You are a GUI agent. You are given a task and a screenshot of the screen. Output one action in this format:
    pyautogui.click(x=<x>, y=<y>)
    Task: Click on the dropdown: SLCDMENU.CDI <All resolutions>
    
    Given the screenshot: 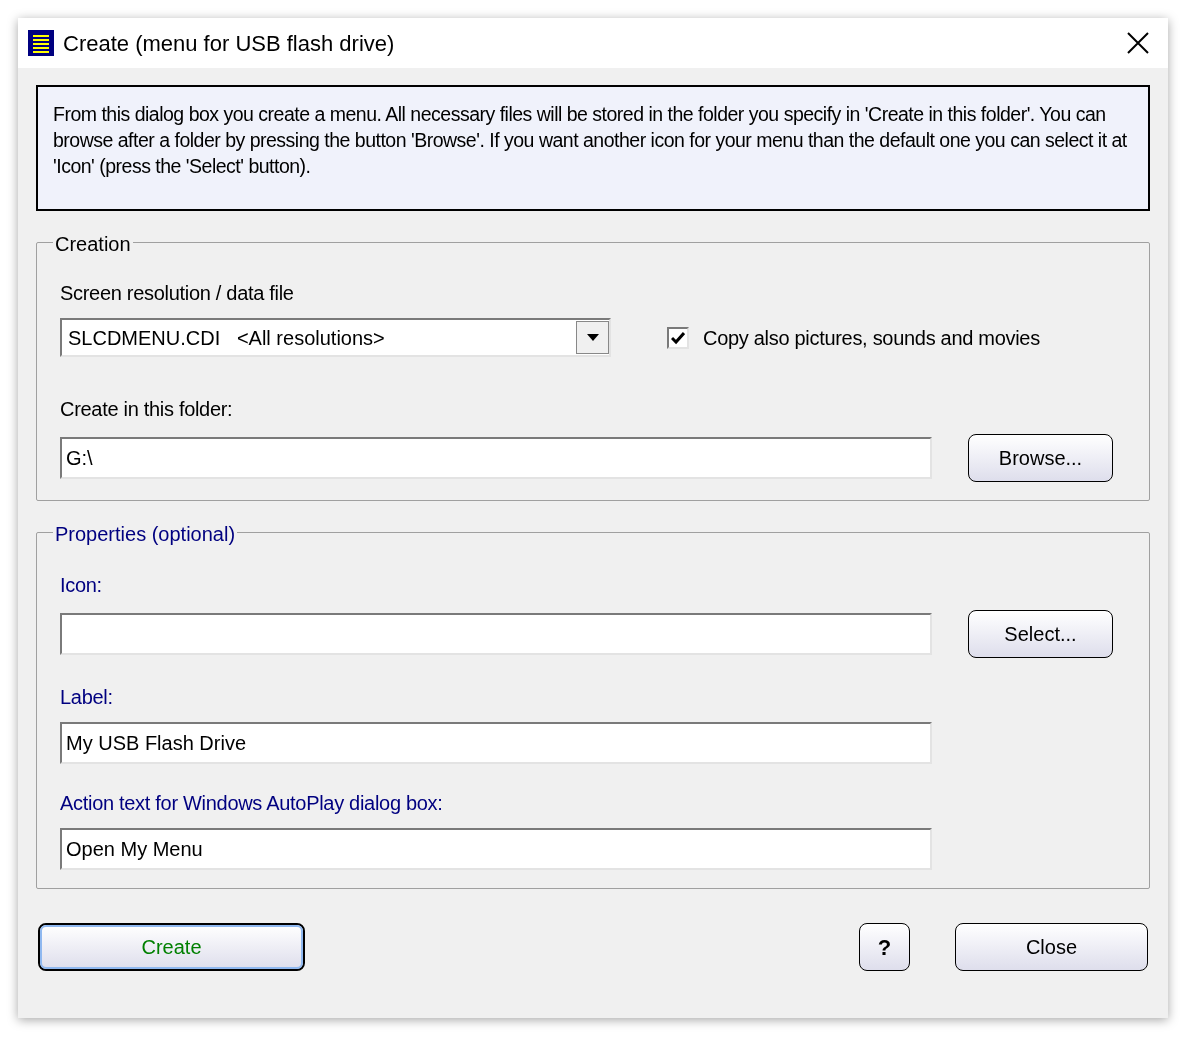 What is the action you would take?
    pyautogui.click(x=335, y=337)
    